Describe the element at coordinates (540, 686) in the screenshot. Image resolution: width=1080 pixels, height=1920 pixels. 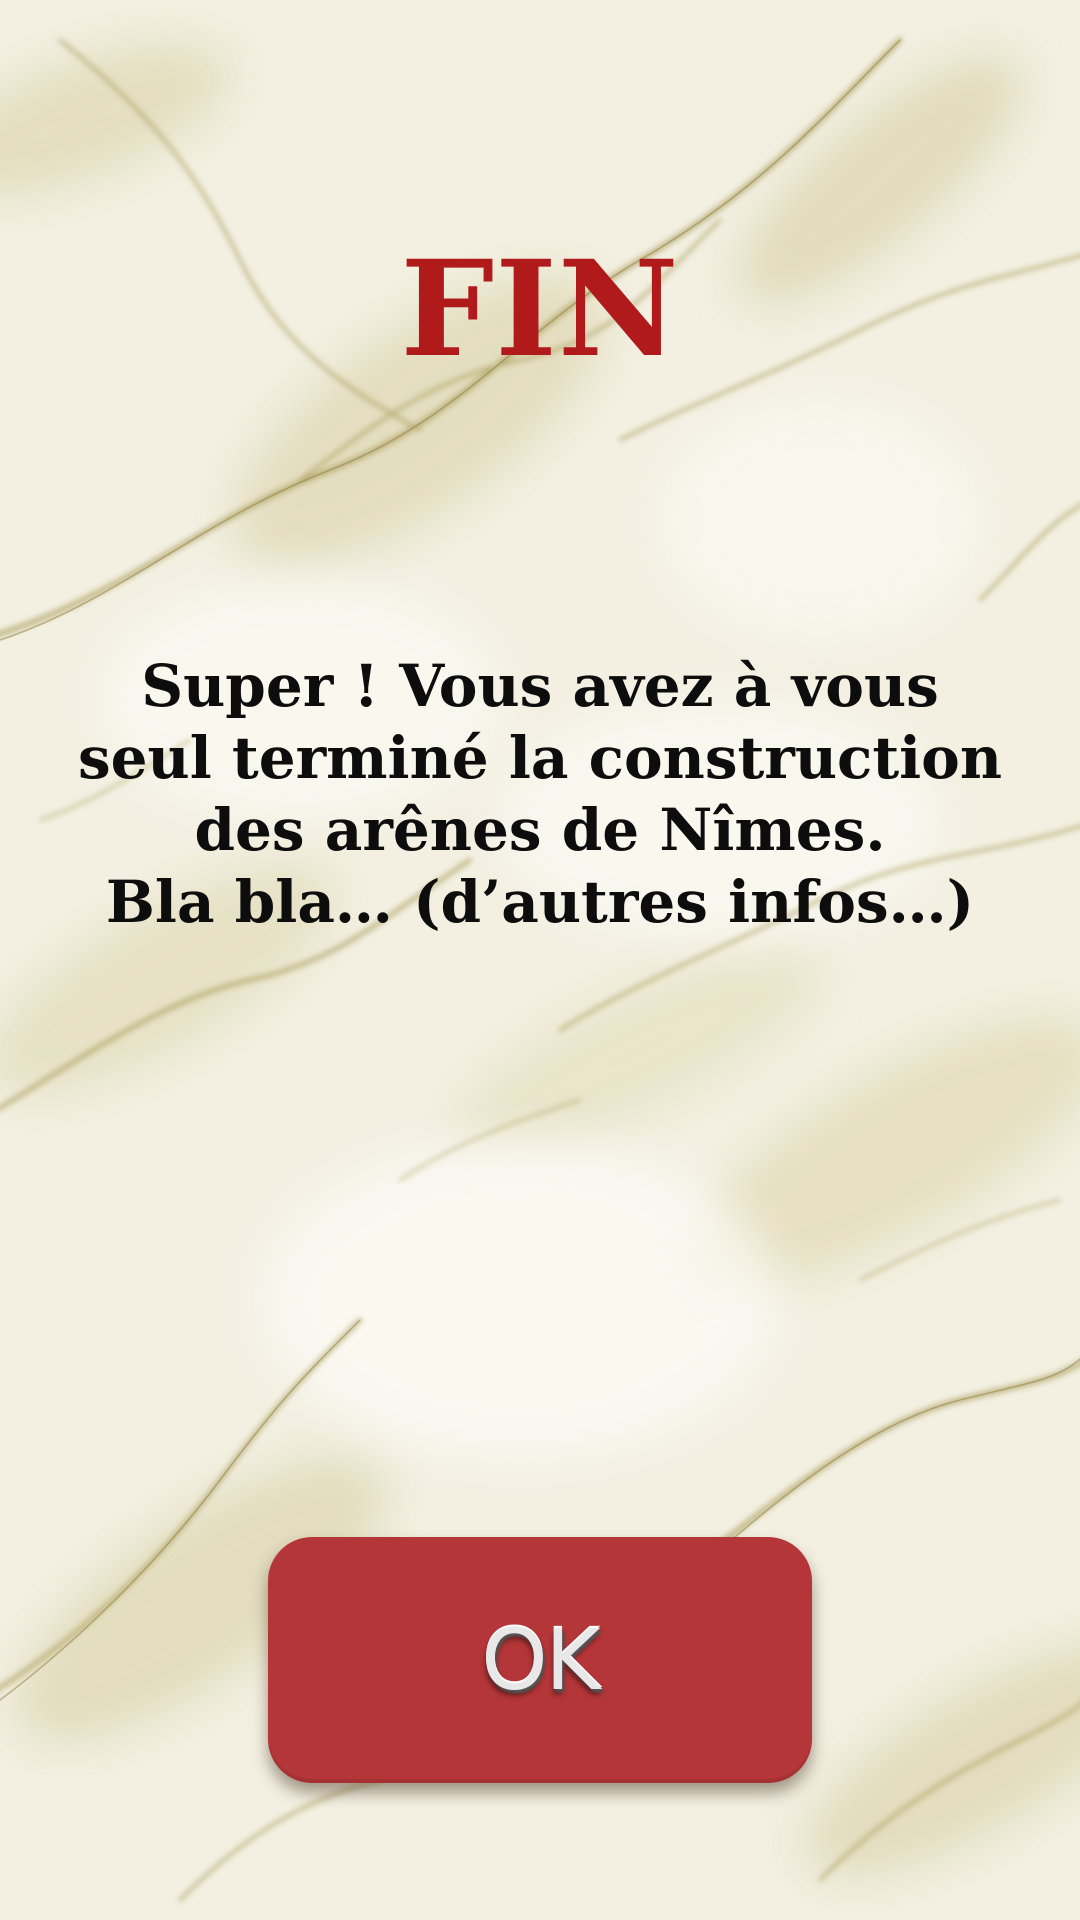
I see `end-message-line: Super ! Vous avez à vous` at that location.